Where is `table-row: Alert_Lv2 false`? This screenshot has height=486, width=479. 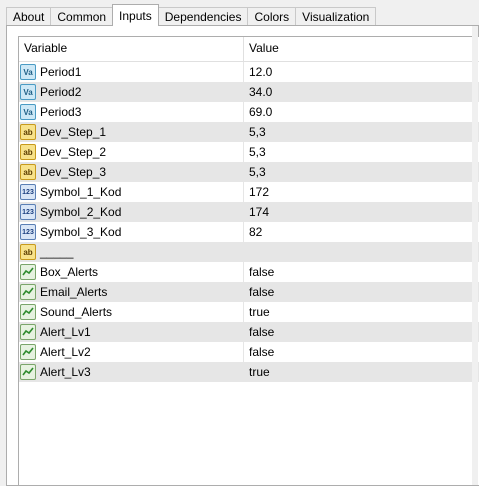
table-row: Alert_Lv2 false is located at coordinates (249, 352).